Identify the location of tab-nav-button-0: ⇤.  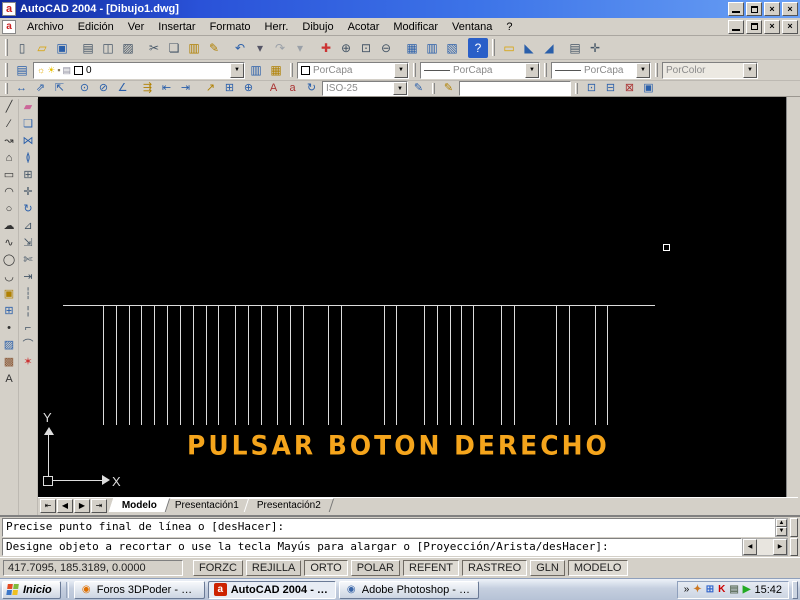
(48, 506).